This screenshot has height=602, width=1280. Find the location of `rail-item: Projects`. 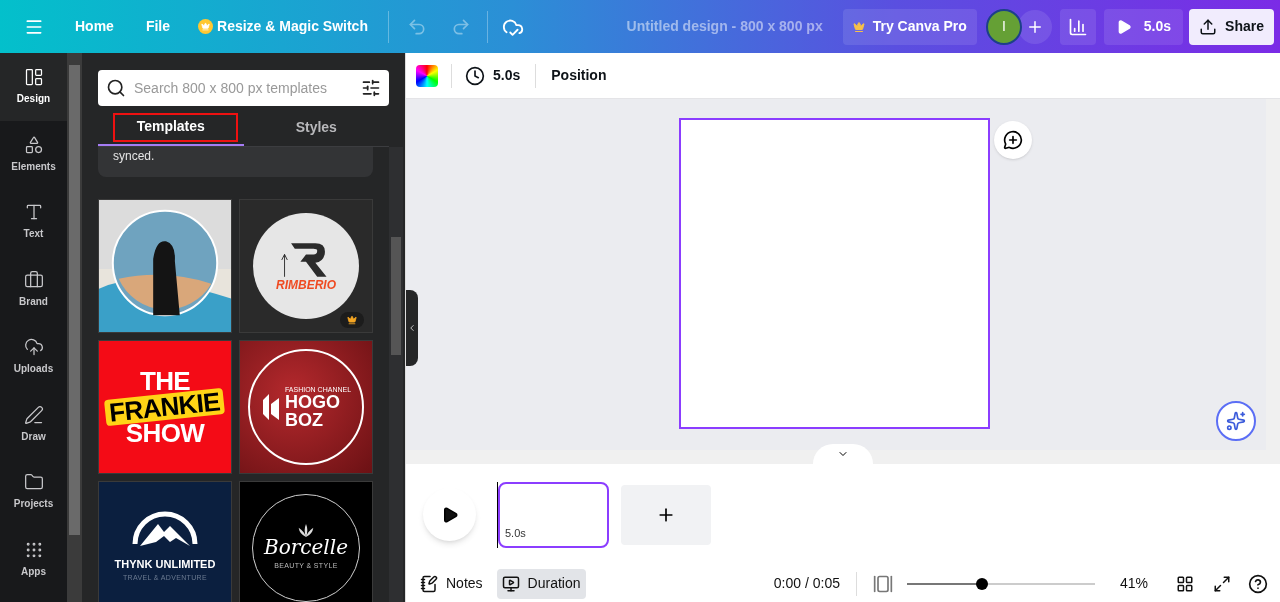

rail-item: Projects is located at coordinates (33, 492).